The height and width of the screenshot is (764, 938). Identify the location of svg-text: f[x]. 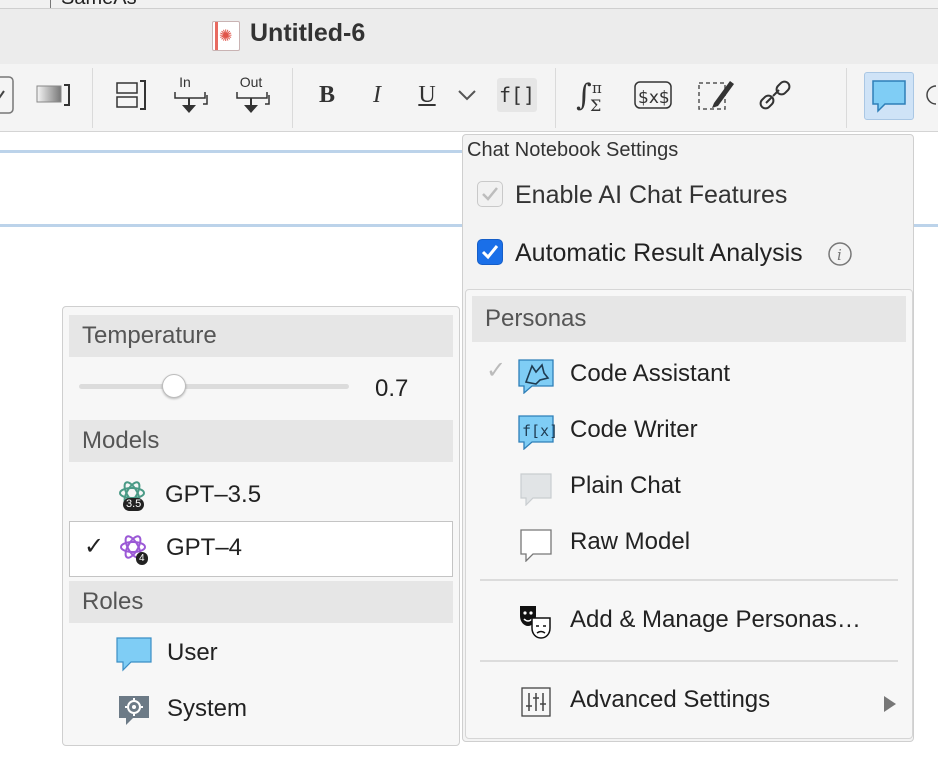
(539, 431).